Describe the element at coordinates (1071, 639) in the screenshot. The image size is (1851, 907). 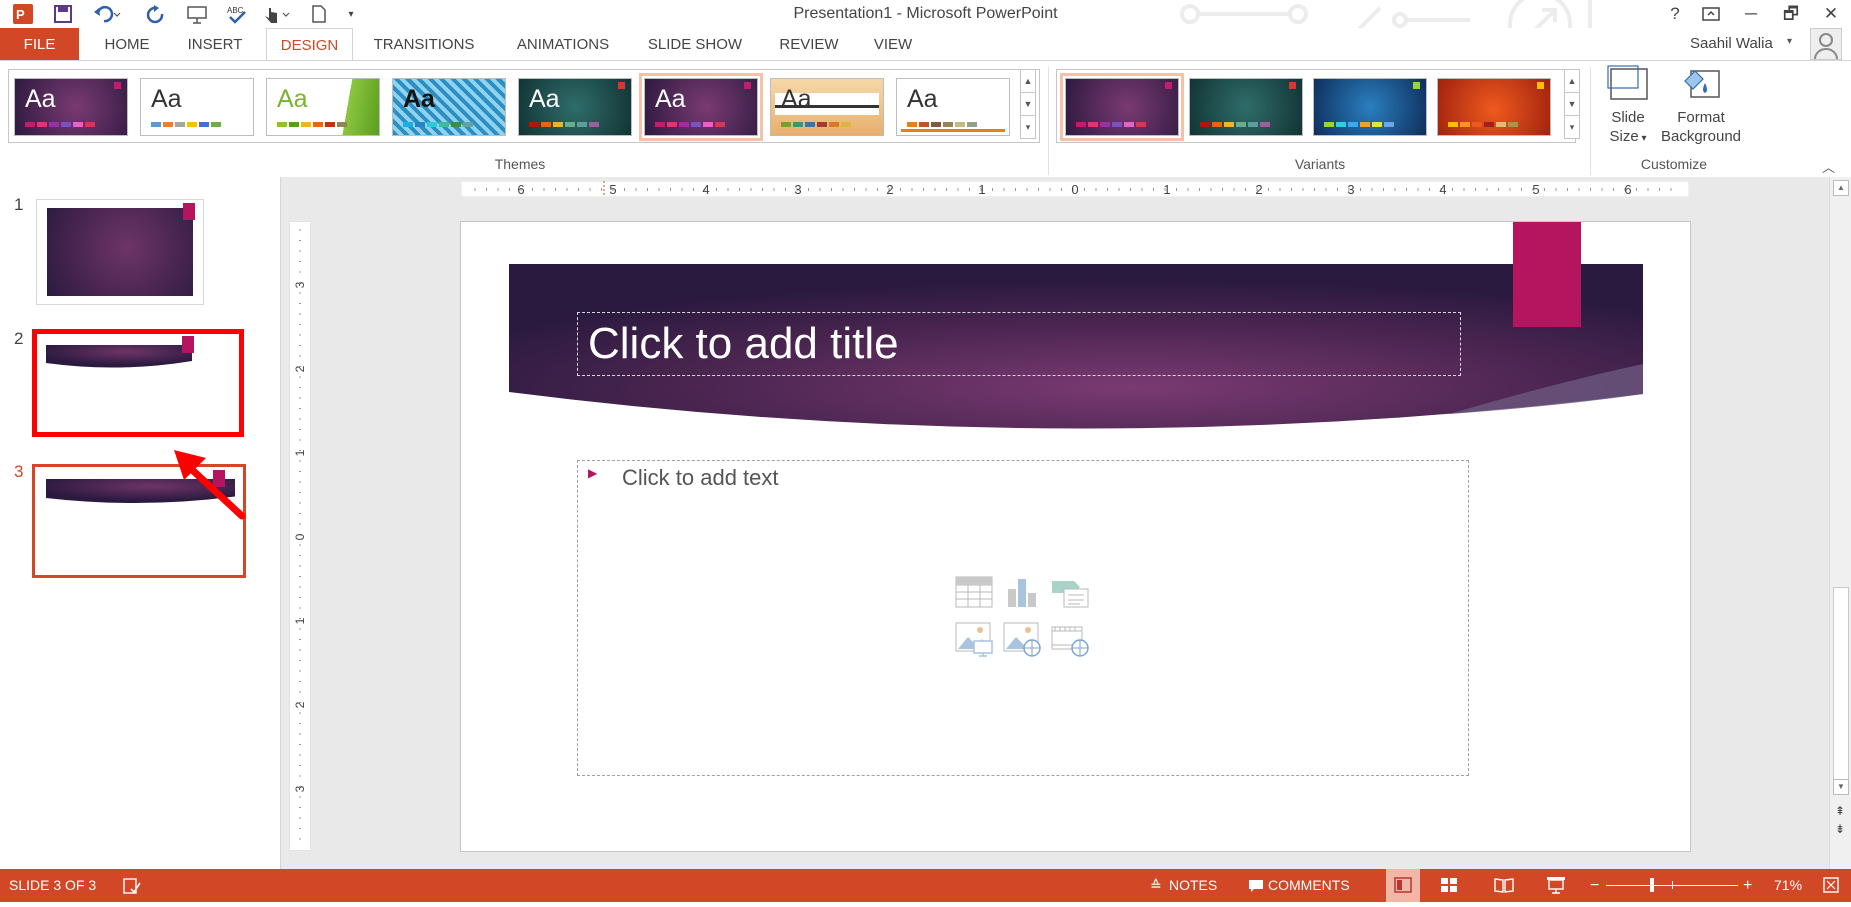
I see `insert-video-icon` at that location.